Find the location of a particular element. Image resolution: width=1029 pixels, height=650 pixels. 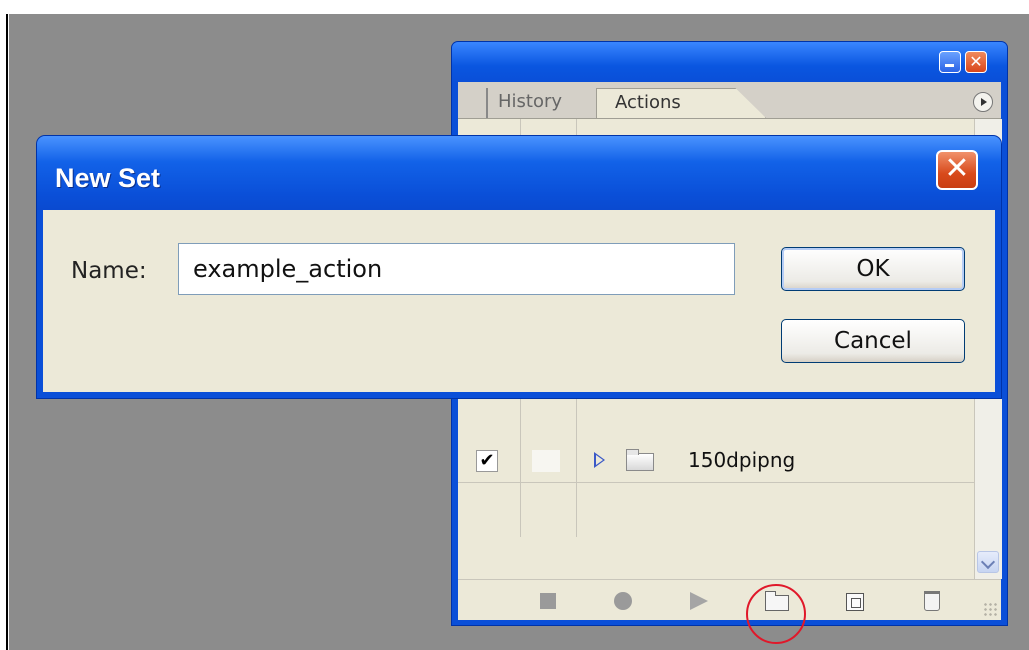

panel-close-button: ✕ is located at coordinates (976, 62).